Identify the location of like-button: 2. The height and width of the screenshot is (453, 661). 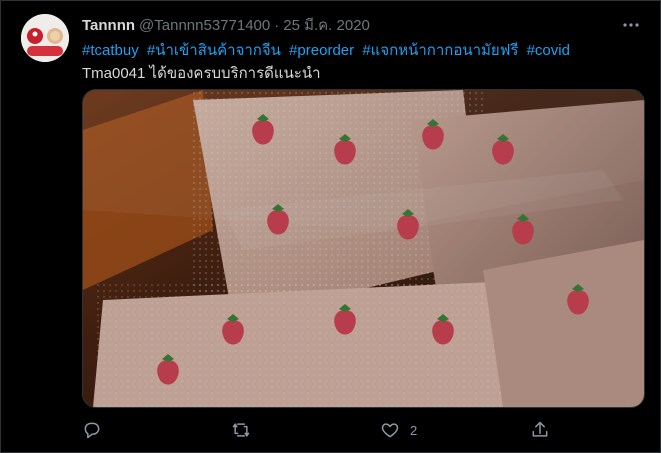
(398, 430).